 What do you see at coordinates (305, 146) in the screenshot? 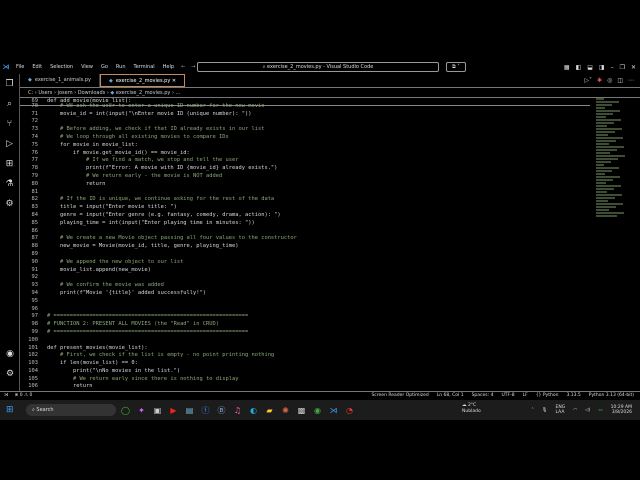
I see `code-line: 75 for movie in movie_list:` at bounding box center [305, 146].